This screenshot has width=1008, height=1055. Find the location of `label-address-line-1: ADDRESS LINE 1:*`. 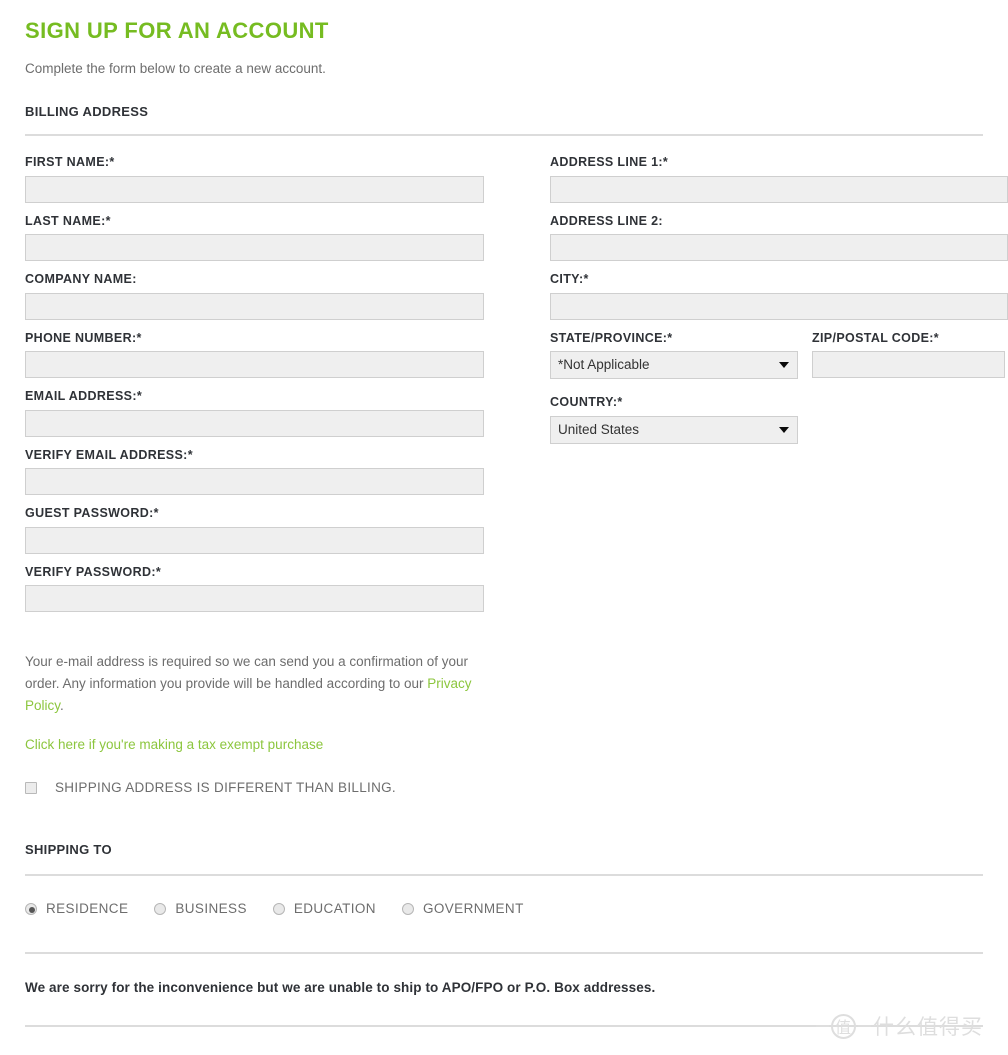

label-address-line-1: ADDRESS LINE 1:* is located at coordinates (609, 162).